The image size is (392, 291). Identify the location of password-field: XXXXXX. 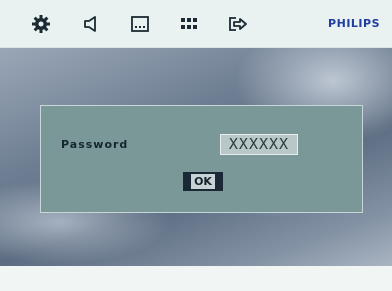
(259, 144).